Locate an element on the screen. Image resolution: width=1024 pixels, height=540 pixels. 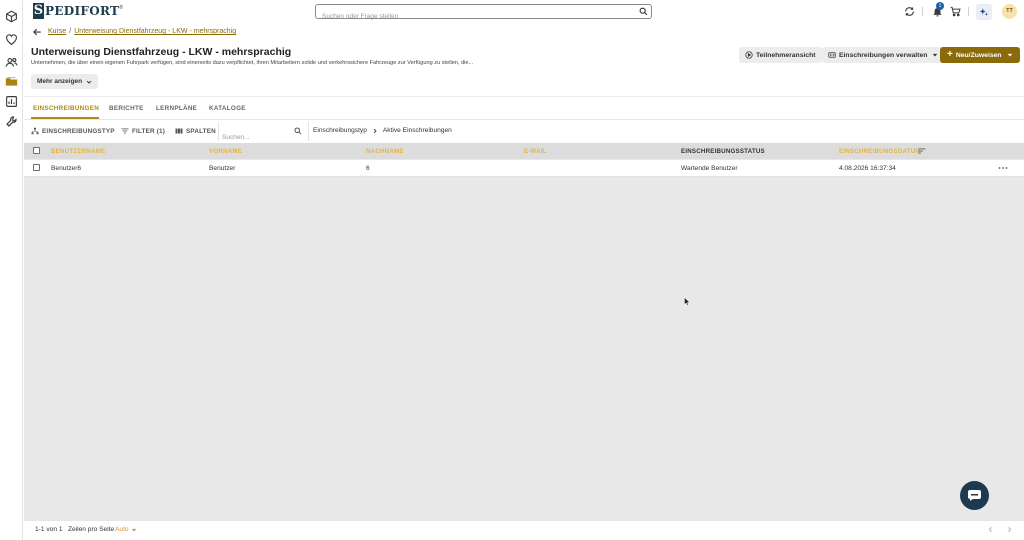
pagination-range: 1-1 von 1 is located at coordinates (49, 529).